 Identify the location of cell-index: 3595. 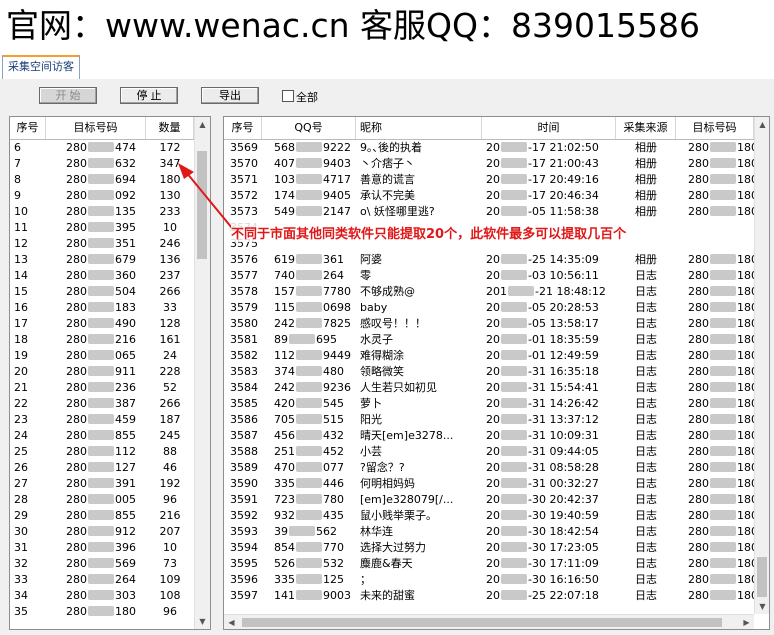
(244, 563).